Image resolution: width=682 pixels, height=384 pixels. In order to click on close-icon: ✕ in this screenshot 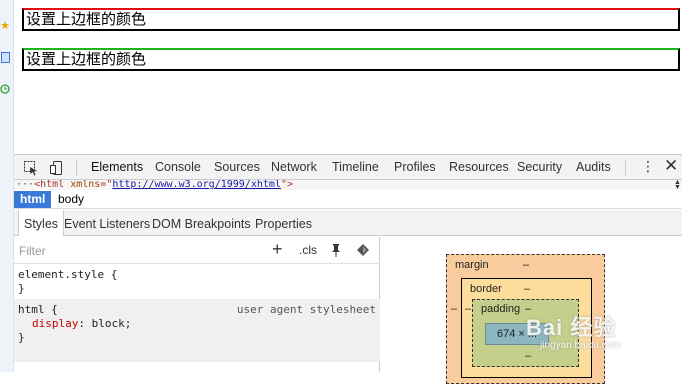, I will do `click(671, 166)`.